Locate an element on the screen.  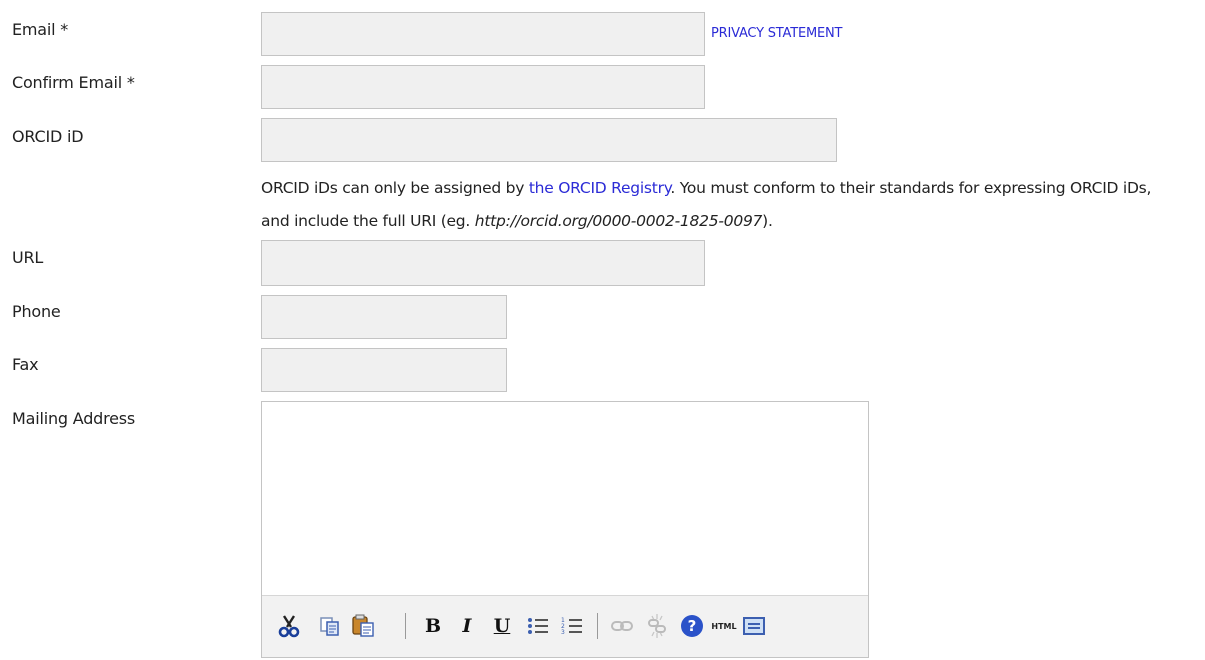
cut-icon is located at coordinates (289, 626).